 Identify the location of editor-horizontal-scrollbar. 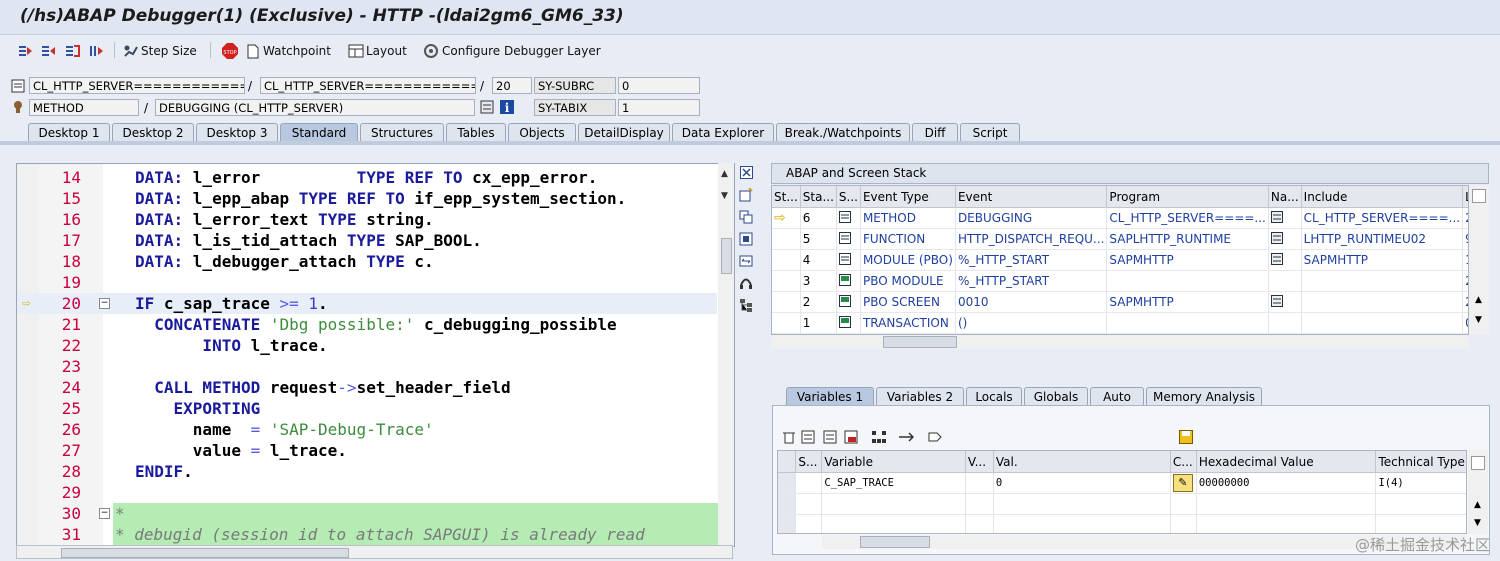
(374, 552).